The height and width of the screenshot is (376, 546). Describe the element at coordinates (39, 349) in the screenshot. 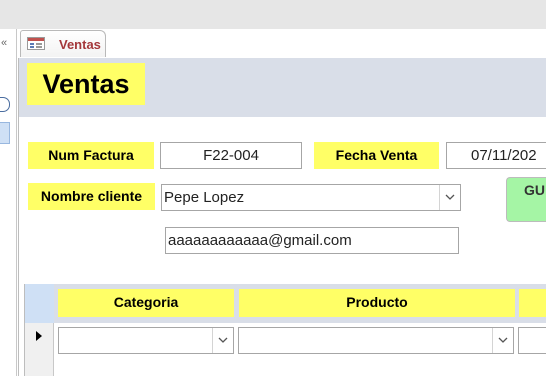

I see `record-selector` at that location.